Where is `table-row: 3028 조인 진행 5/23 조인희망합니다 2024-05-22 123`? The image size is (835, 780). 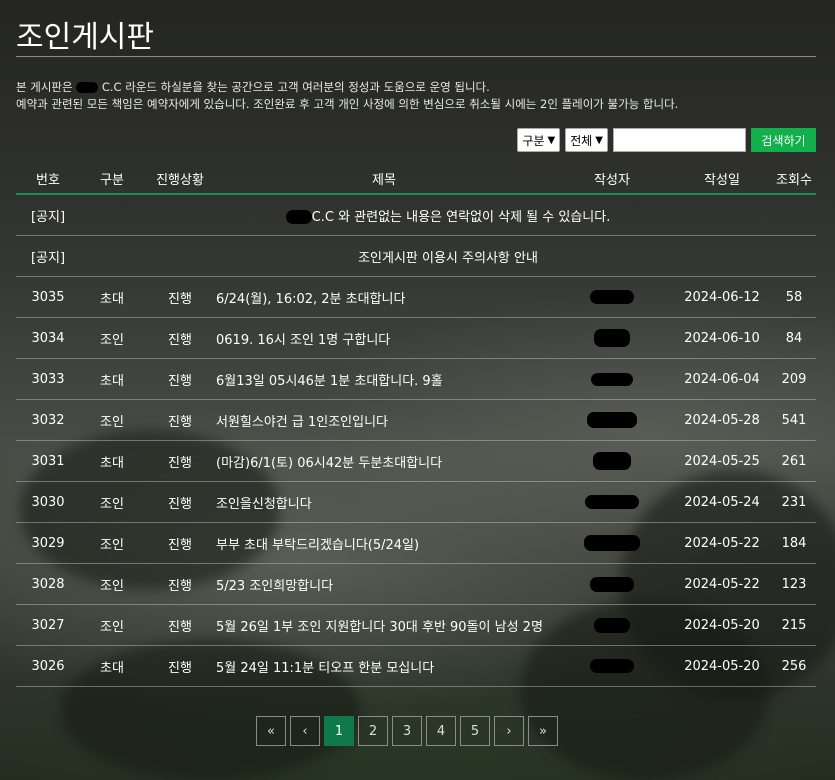 table-row: 3028 조인 진행 5/23 조인희망합니다 2024-05-22 123 is located at coordinates (416, 584).